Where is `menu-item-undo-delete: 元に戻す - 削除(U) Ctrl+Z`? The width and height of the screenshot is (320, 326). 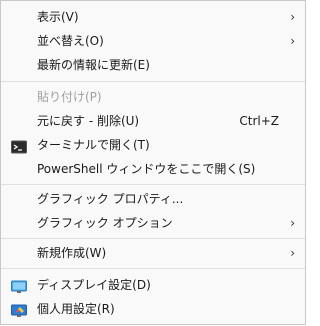 menu-item-undo-delete: 元に戻す - 削除(U) Ctrl+Z is located at coordinates (153, 121).